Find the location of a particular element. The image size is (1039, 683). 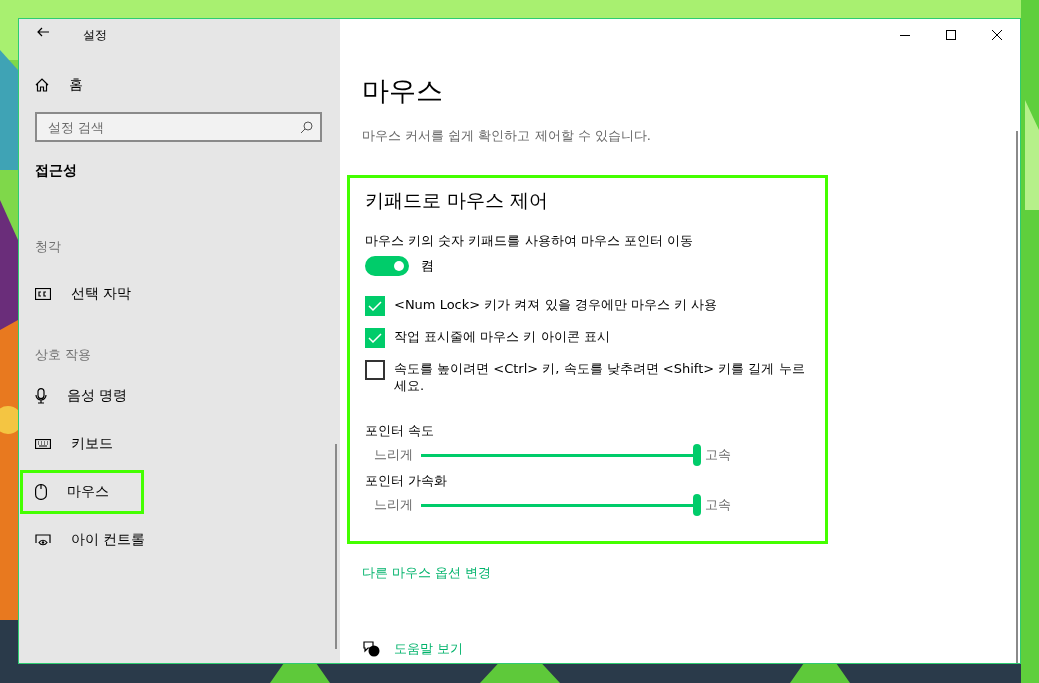

sidebar-item: 선택 자막 is located at coordinates (165, 294).